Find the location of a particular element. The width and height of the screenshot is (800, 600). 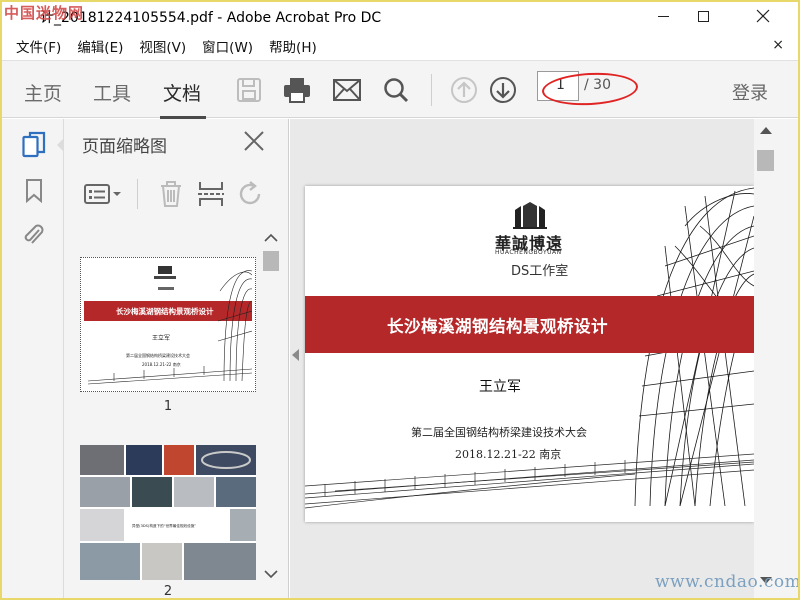

left-navigation-rail is located at coordinates (32, 359).